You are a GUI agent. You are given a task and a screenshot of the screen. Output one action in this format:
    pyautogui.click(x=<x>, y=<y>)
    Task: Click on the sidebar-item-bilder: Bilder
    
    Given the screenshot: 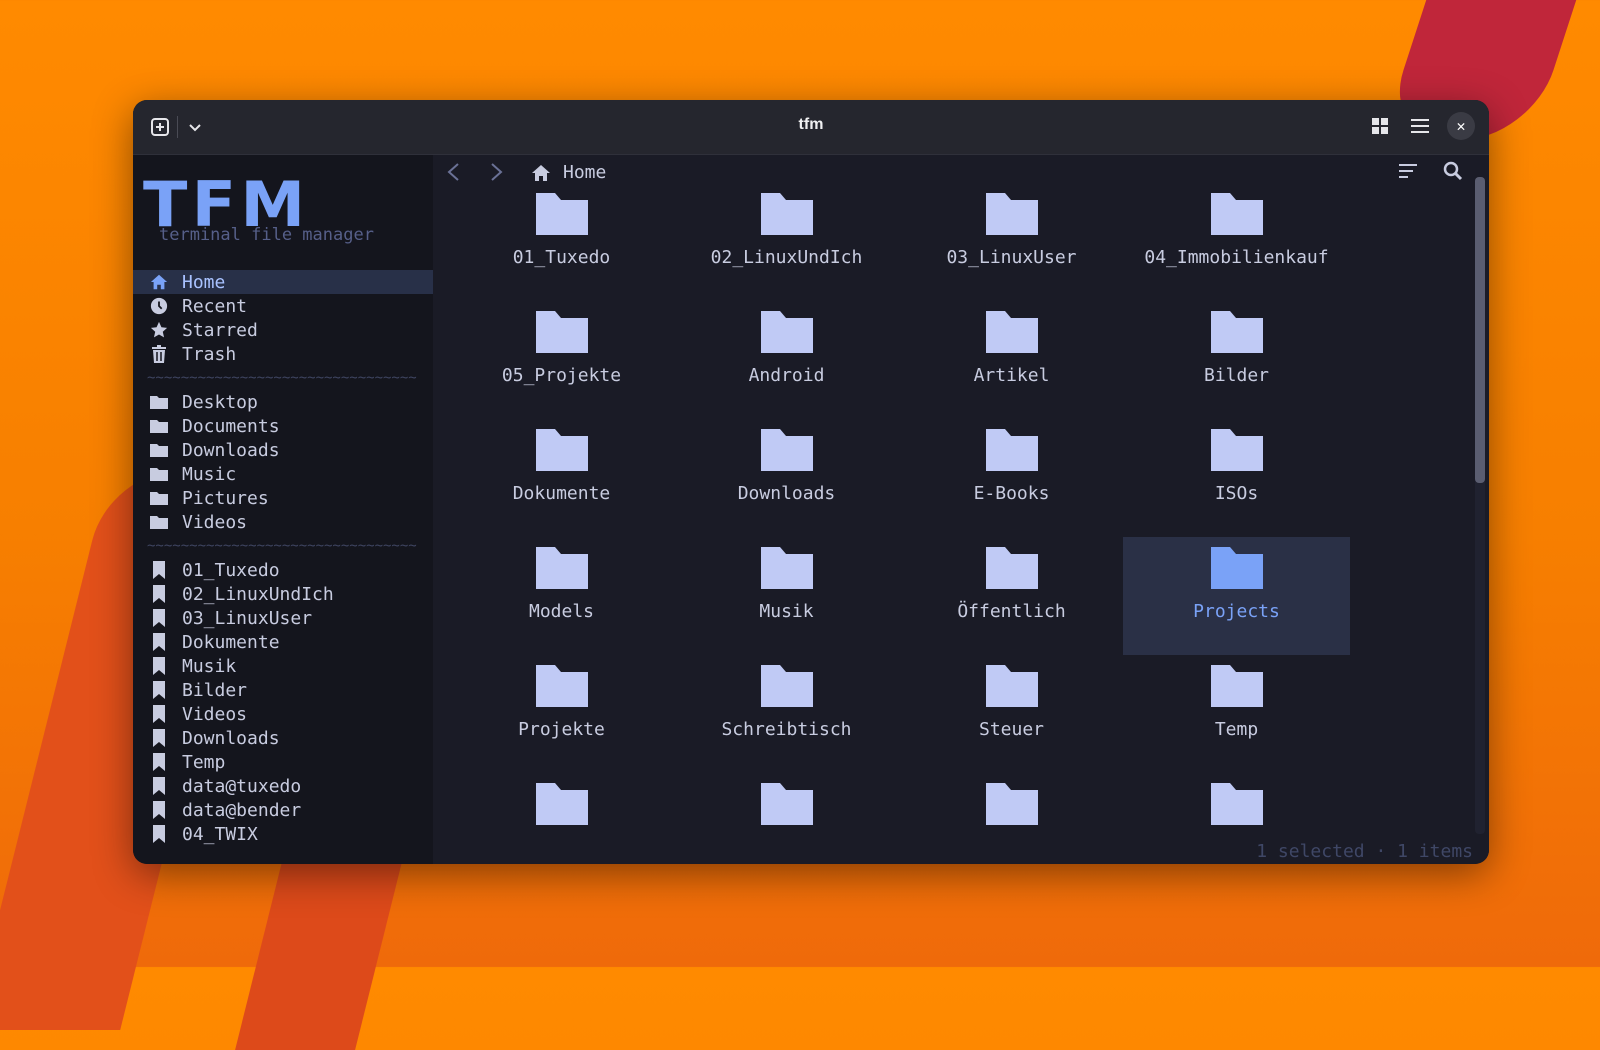 What is the action you would take?
    pyautogui.click(x=283, y=690)
    